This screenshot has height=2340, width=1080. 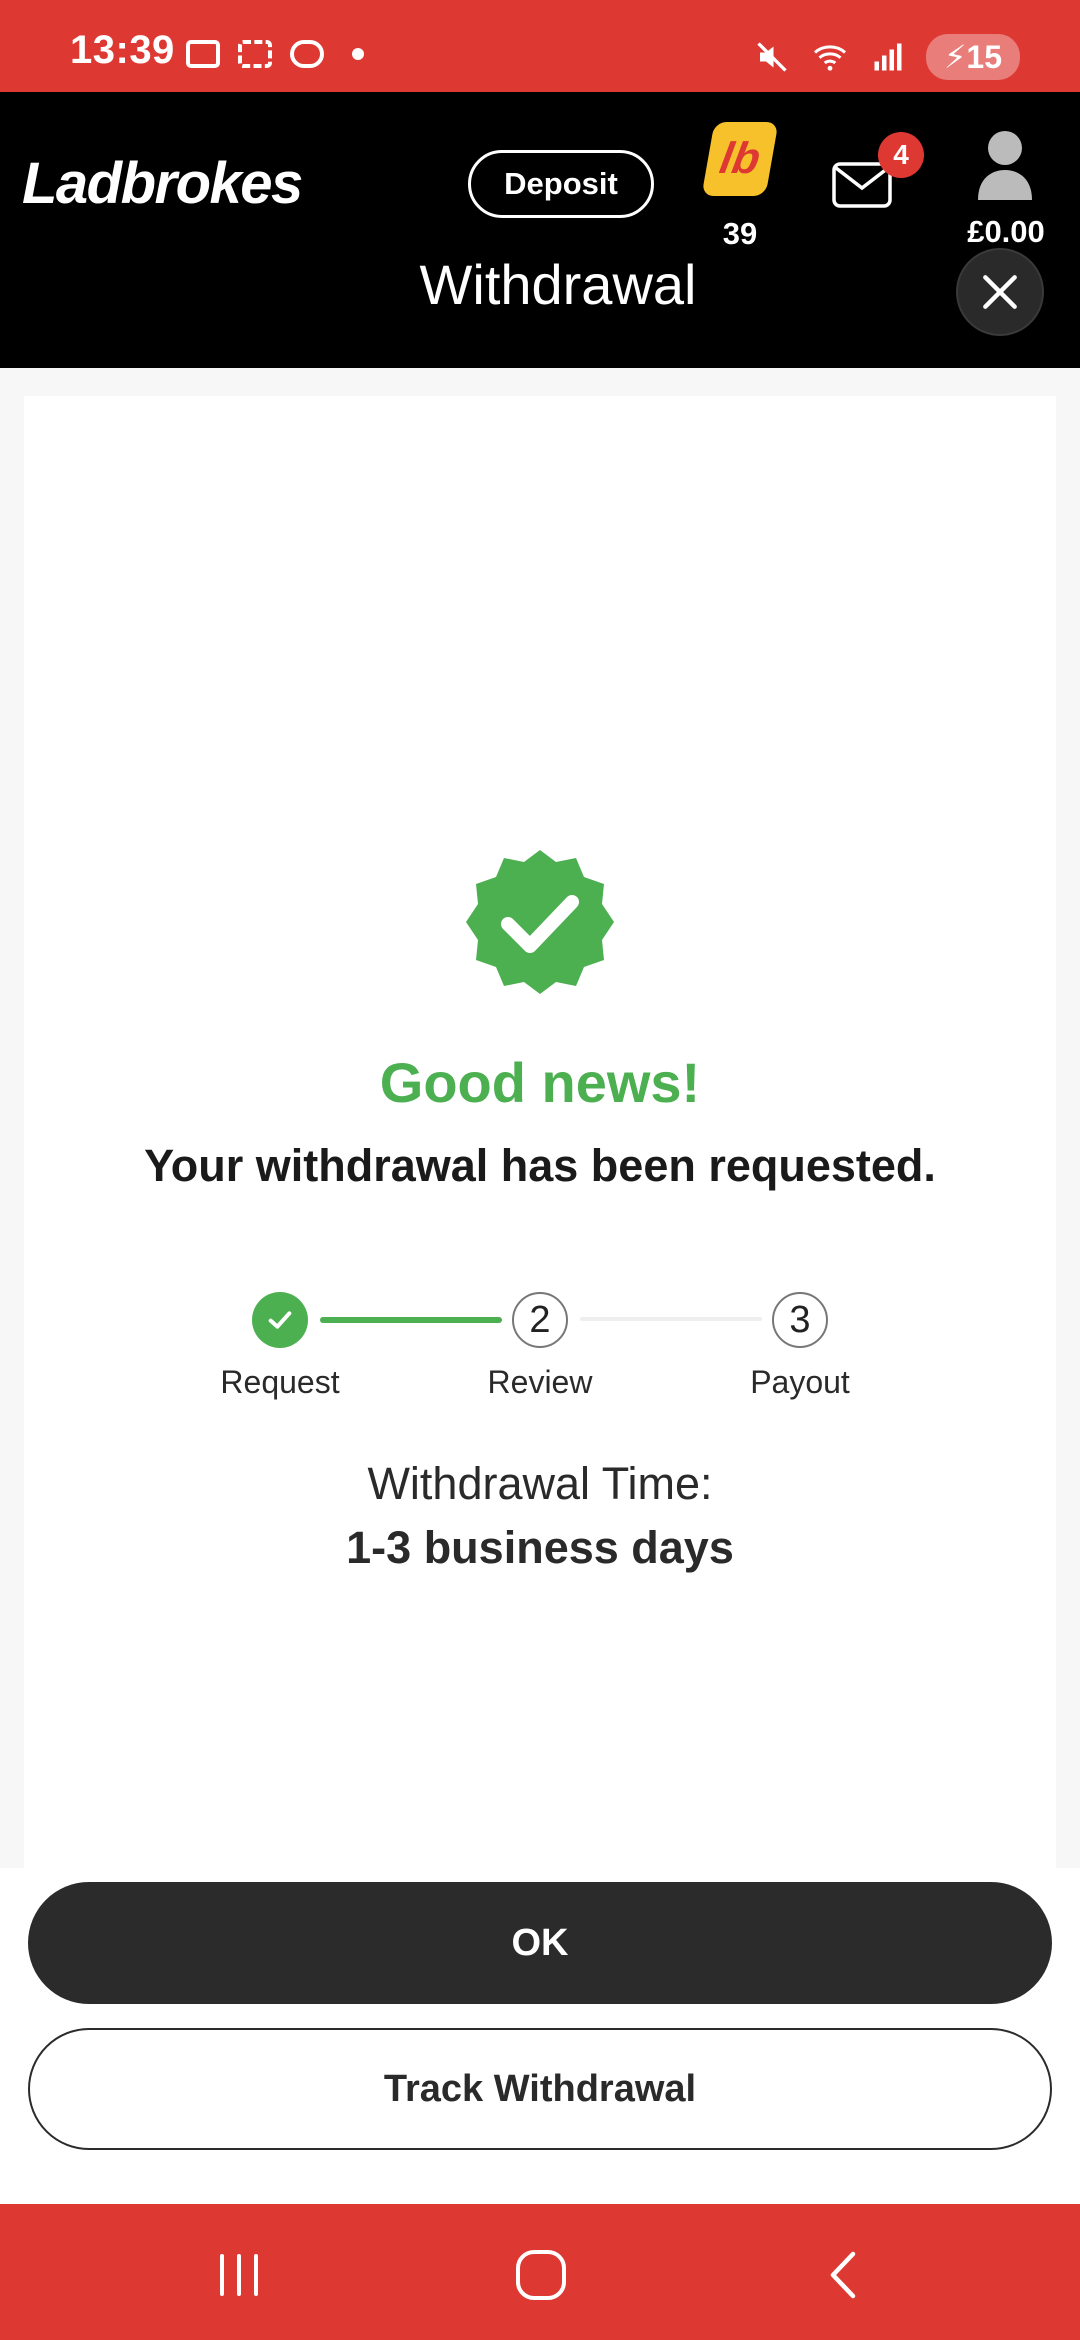 What do you see at coordinates (740, 159) in the screenshot?
I see `loyalty-icon: lb` at bounding box center [740, 159].